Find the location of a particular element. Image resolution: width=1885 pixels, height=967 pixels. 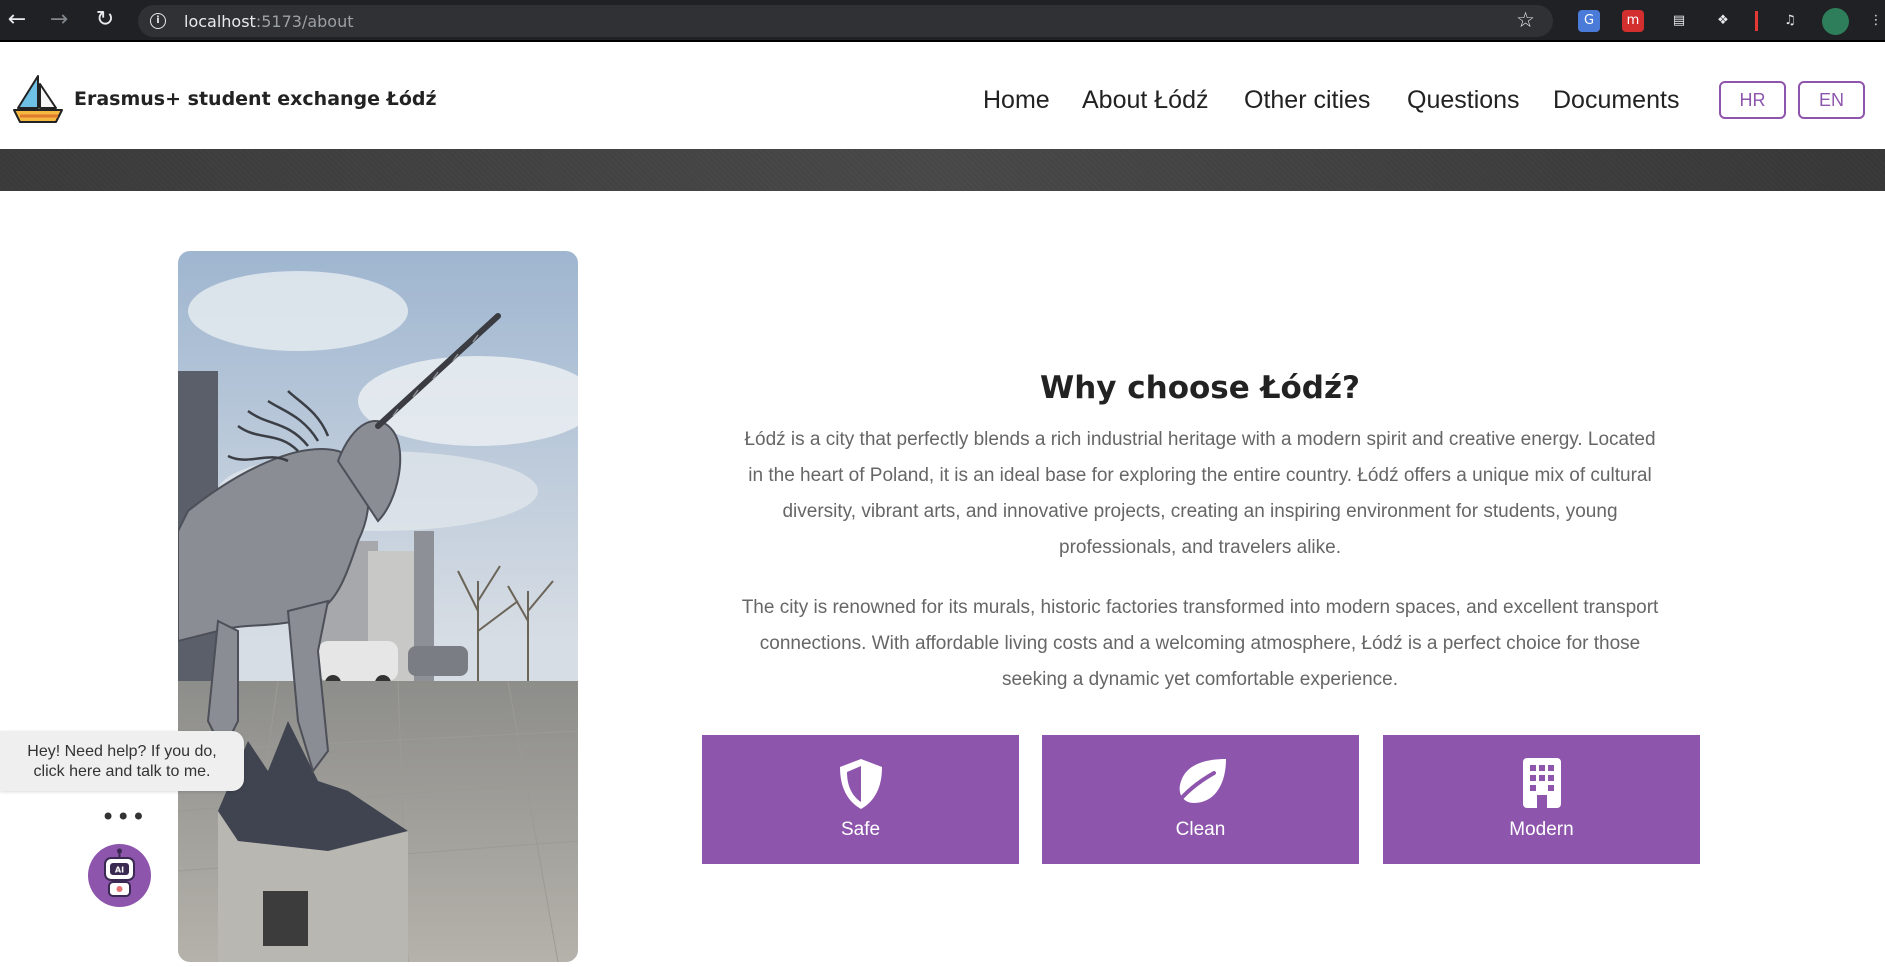

address-bar: i localhost:5173/about ☆ is located at coordinates (845, 21).